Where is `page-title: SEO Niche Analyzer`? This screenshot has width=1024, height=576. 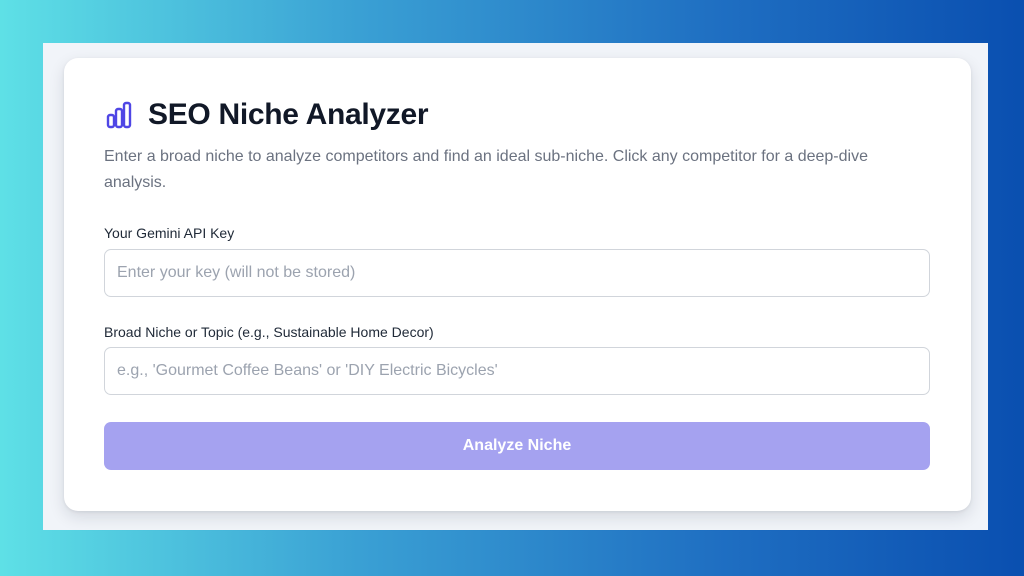 page-title: SEO Niche Analyzer is located at coordinates (288, 114).